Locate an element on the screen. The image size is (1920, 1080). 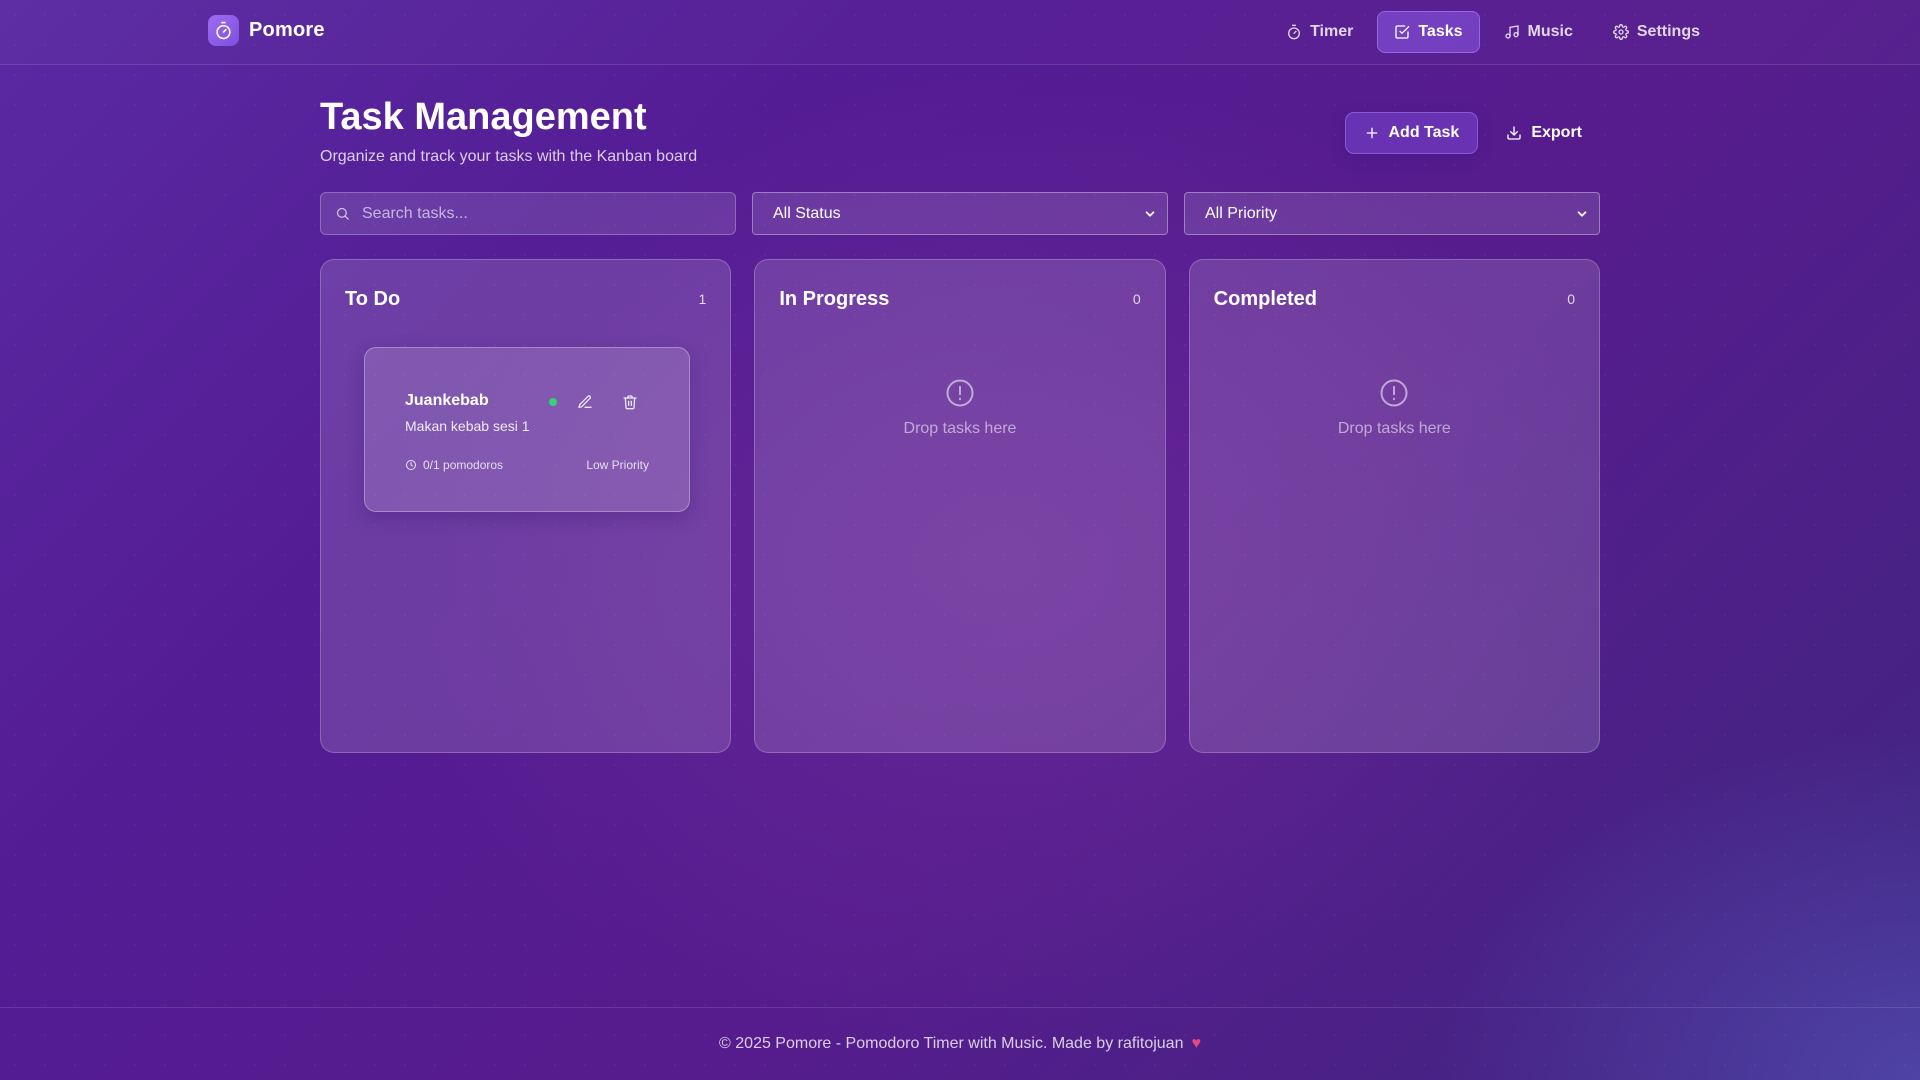
page-actions: Add Task Export is located at coordinates (1472, 133).